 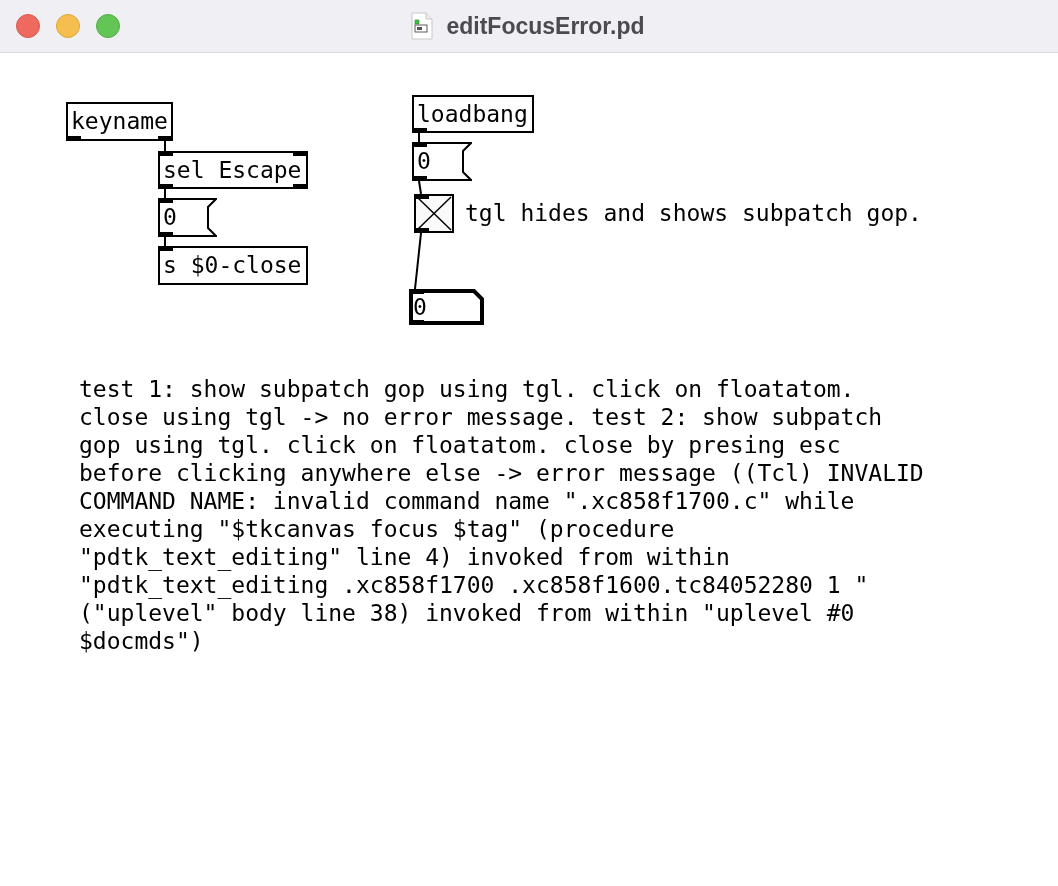 What do you see at coordinates (233, 265) in the screenshot?
I see `object-box: s $0-close` at bounding box center [233, 265].